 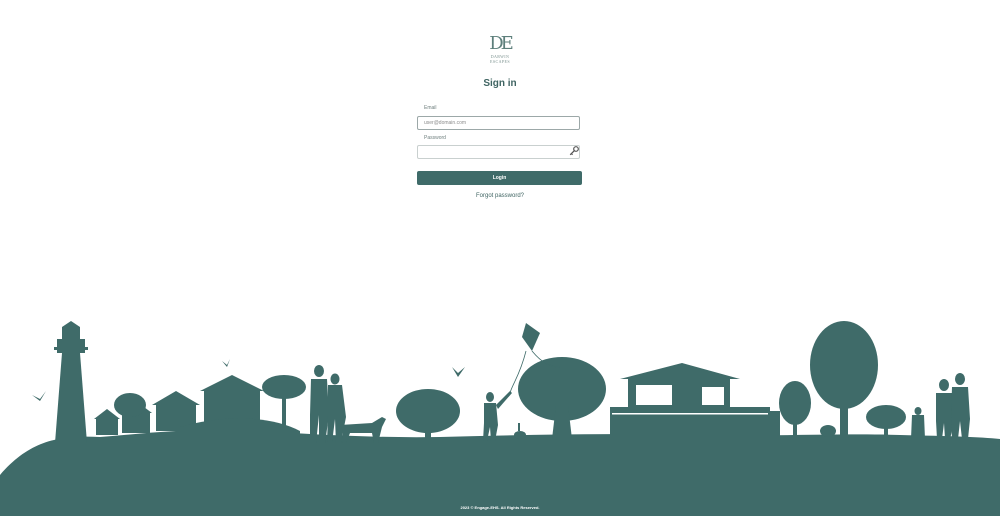 I want to click on email-field, so click(x=498, y=123).